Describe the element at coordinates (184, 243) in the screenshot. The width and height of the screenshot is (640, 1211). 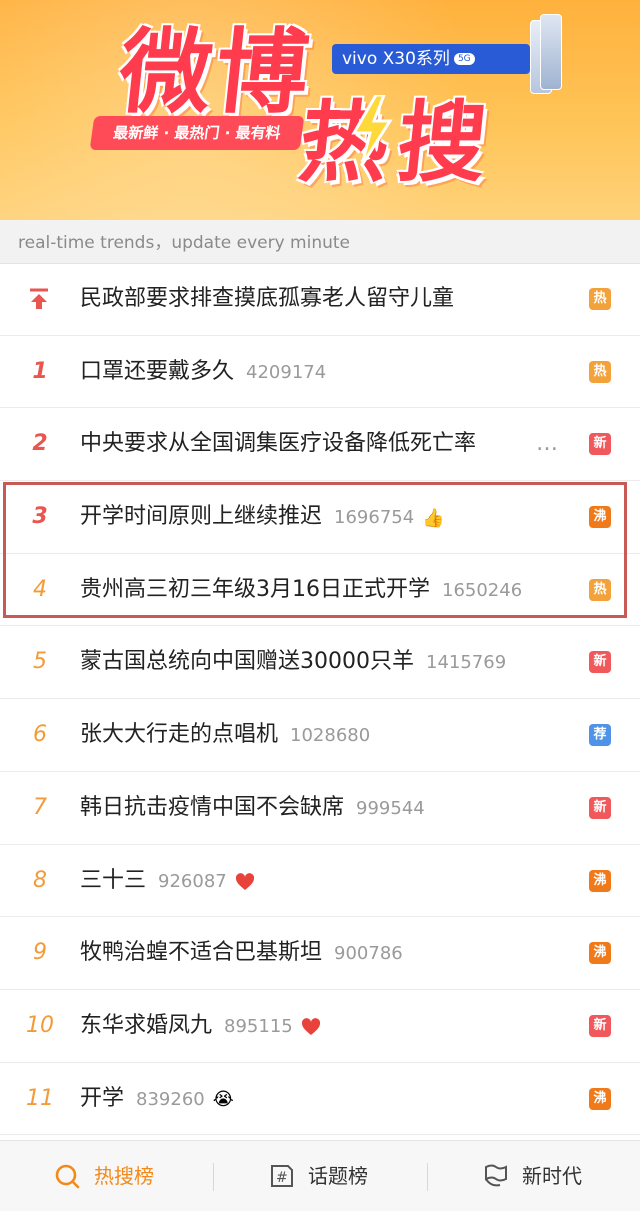
I see `subtitle-text: real-time trends，update every minute` at that location.